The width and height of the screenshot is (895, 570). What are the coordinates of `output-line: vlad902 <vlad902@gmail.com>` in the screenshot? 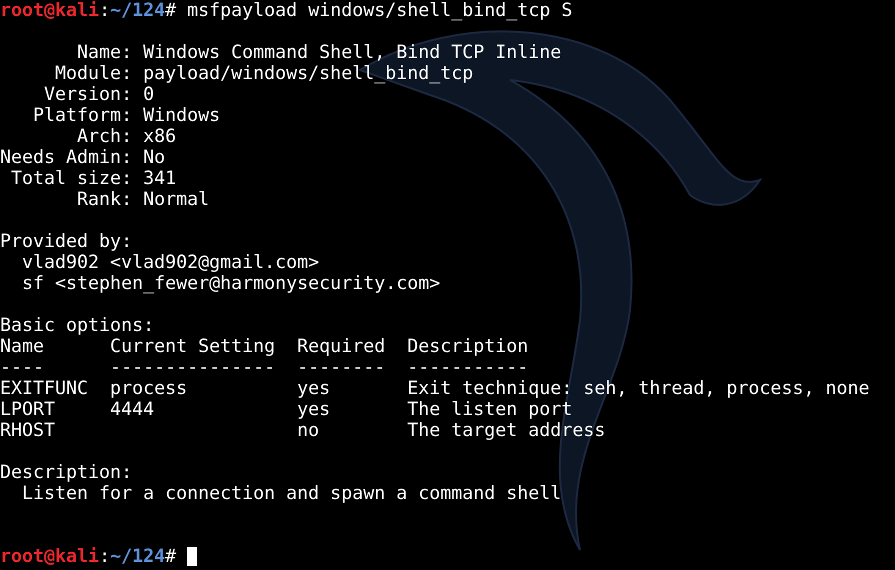 It's located at (170, 262).